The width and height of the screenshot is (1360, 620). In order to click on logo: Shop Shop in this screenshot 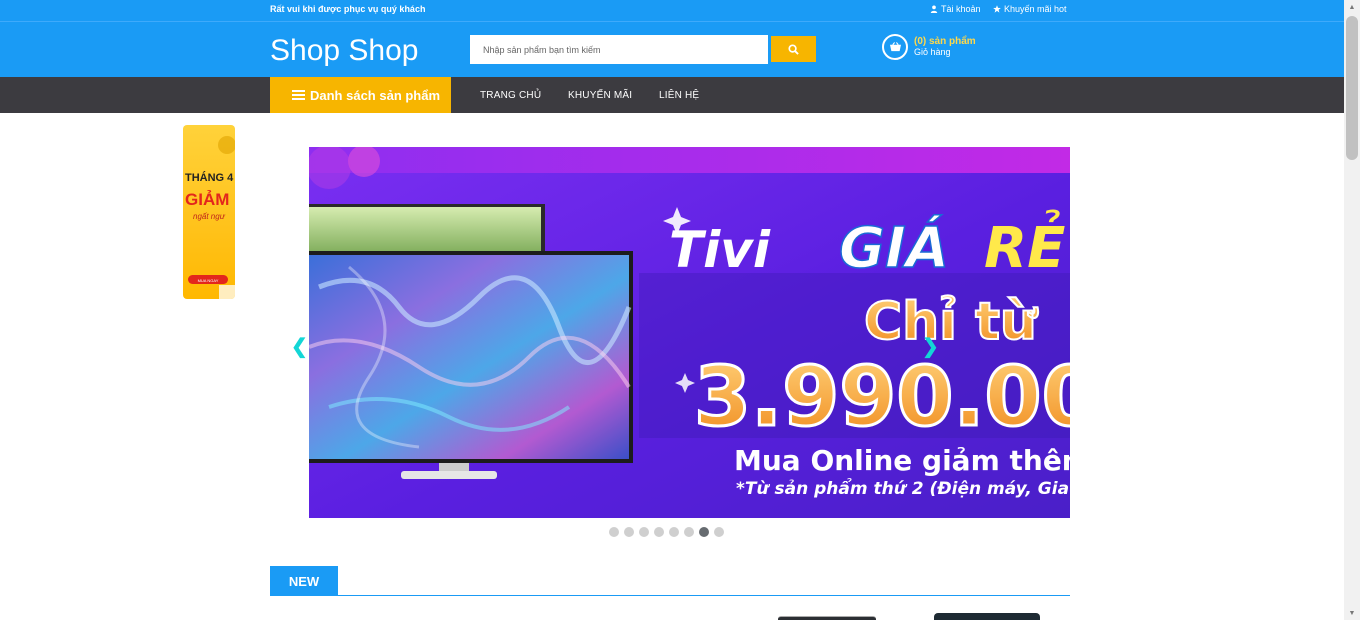, I will do `click(344, 51)`.